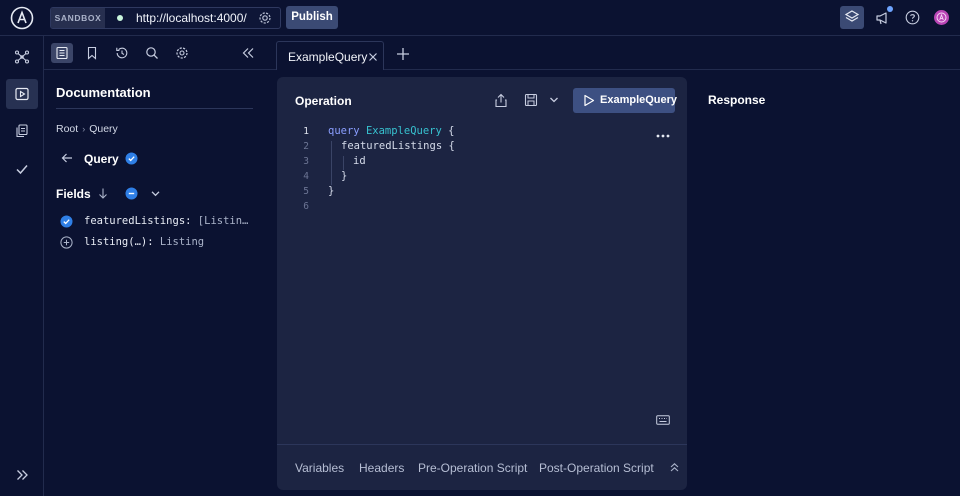 The image size is (960, 496). I want to click on operation-title: Operation, so click(323, 101).